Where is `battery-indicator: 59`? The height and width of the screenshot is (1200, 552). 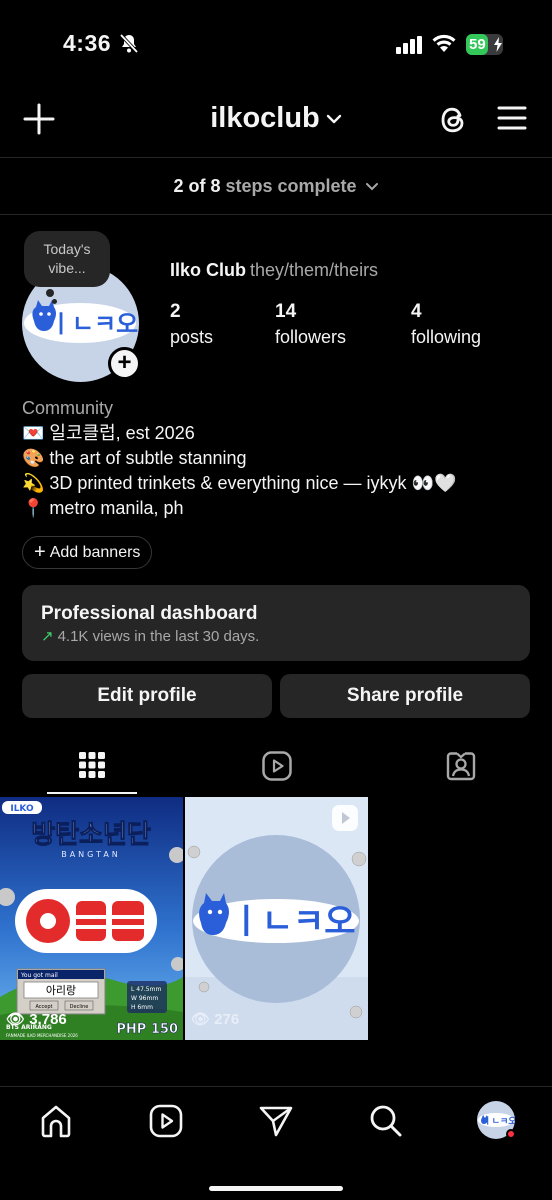 battery-indicator: 59 is located at coordinates (484, 44).